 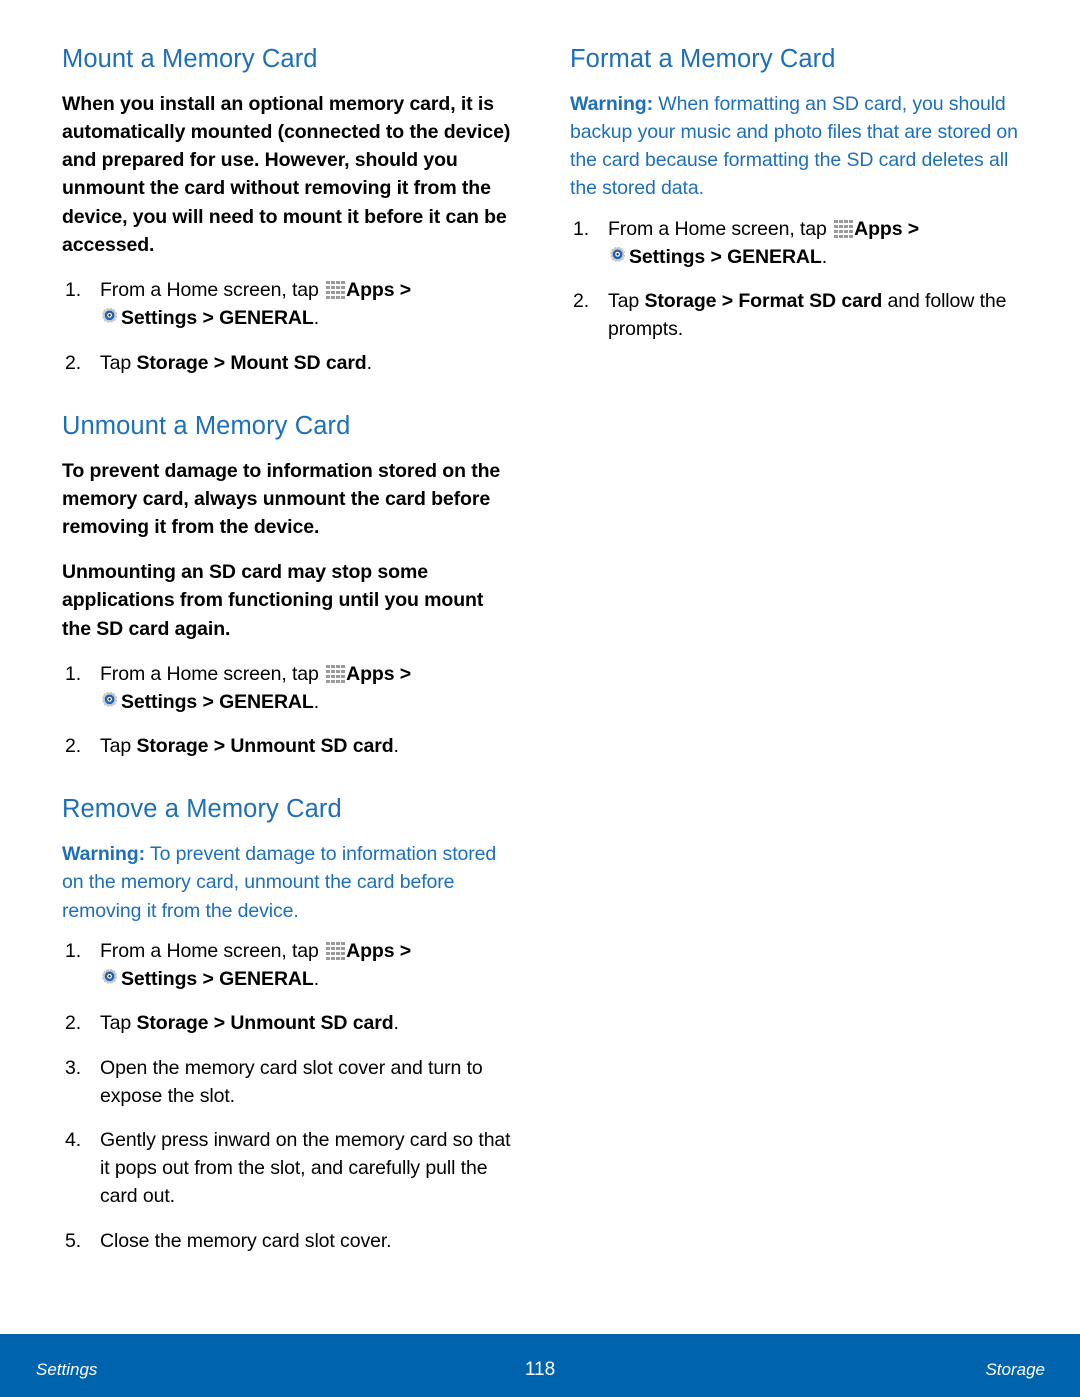 I want to click on page-footer: Settings 118 Storage, so click(x=540, y=1365).